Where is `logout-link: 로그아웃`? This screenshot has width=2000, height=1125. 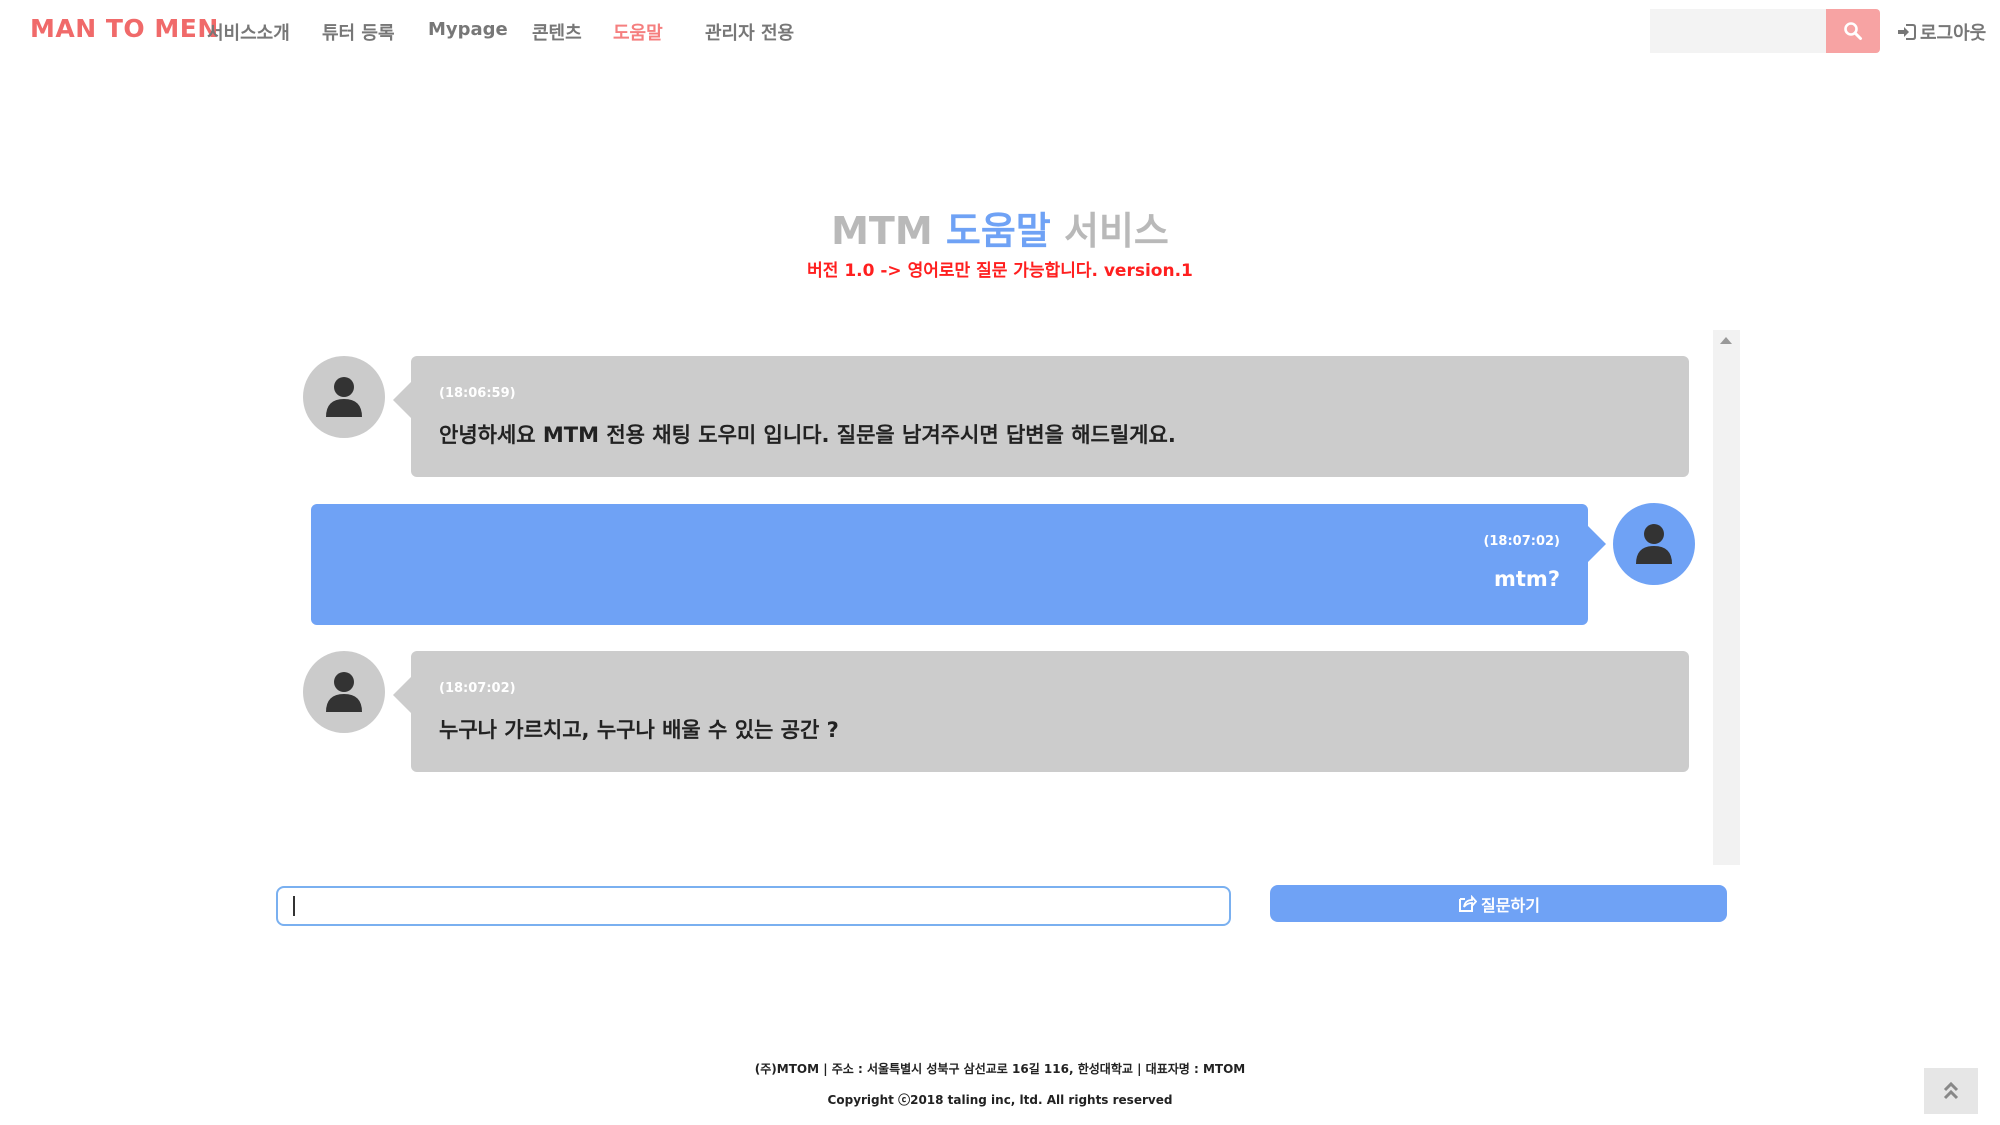 logout-link: 로그아웃 is located at coordinates (1941, 32).